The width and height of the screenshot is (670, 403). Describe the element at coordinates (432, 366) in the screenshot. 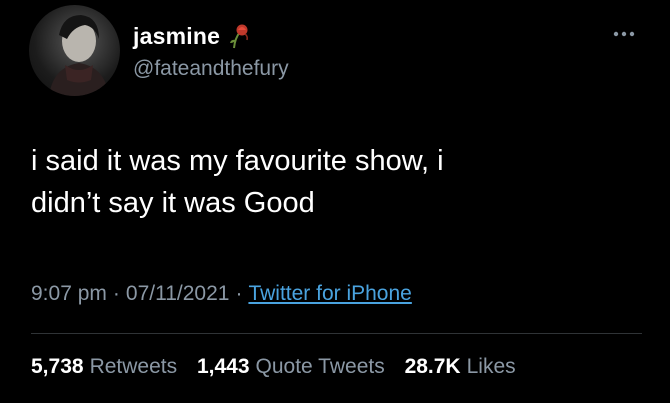

I see `likes-count: 28.7K` at that location.